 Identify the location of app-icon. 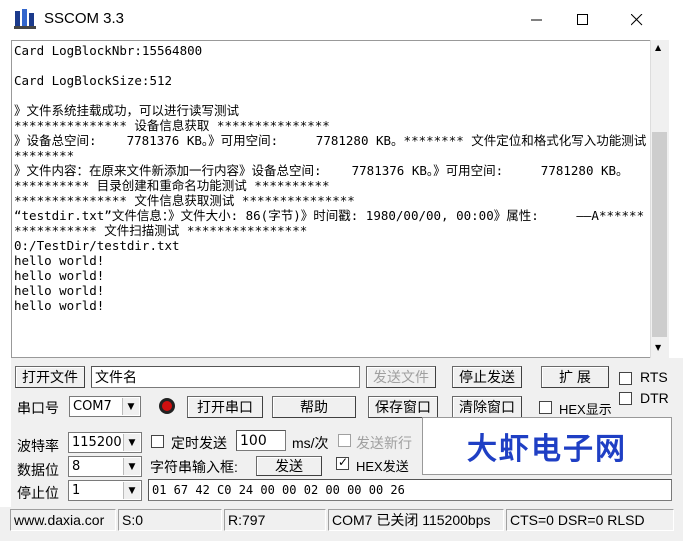
(25, 19).